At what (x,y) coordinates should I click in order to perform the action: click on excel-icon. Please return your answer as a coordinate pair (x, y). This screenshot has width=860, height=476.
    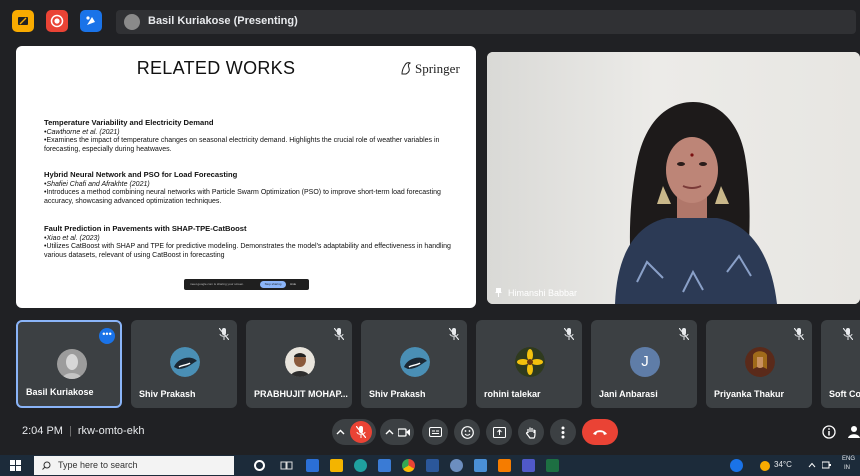
    Looking at the image, I should click on (552, 465).